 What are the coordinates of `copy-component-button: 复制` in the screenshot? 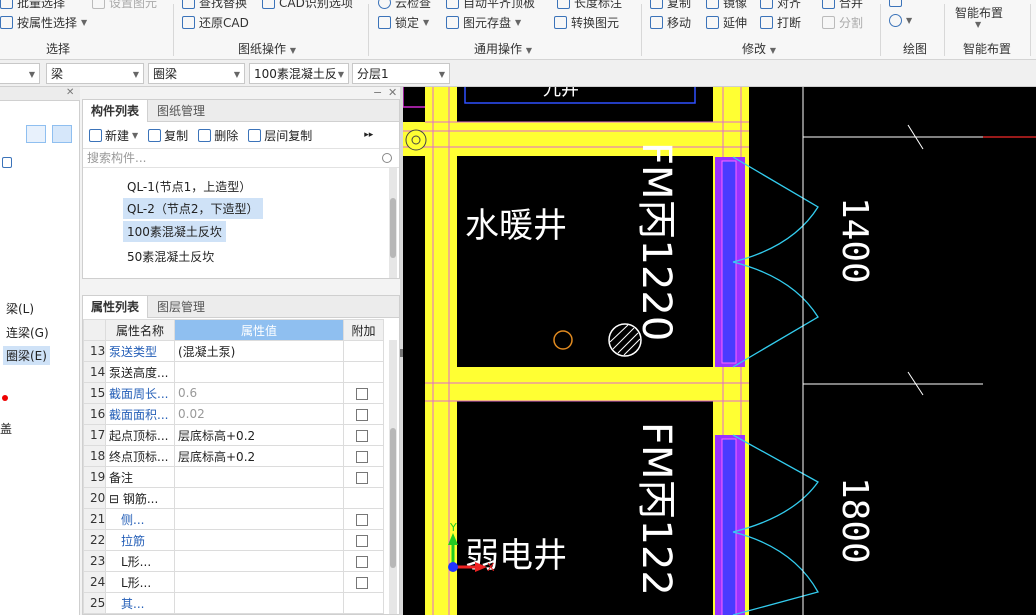 It's located at (168, 135).